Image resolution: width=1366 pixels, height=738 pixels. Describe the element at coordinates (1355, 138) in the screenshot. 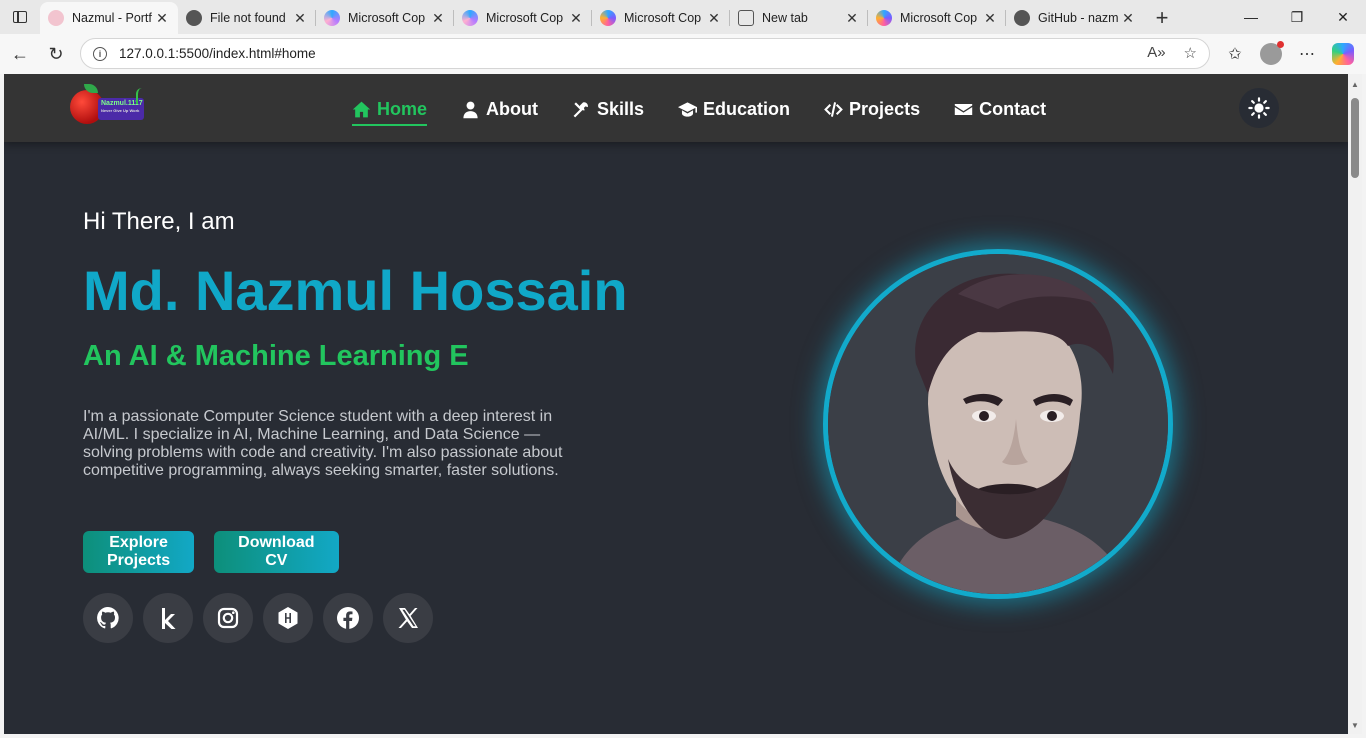

I see `scrollbar-thumb` at that location.